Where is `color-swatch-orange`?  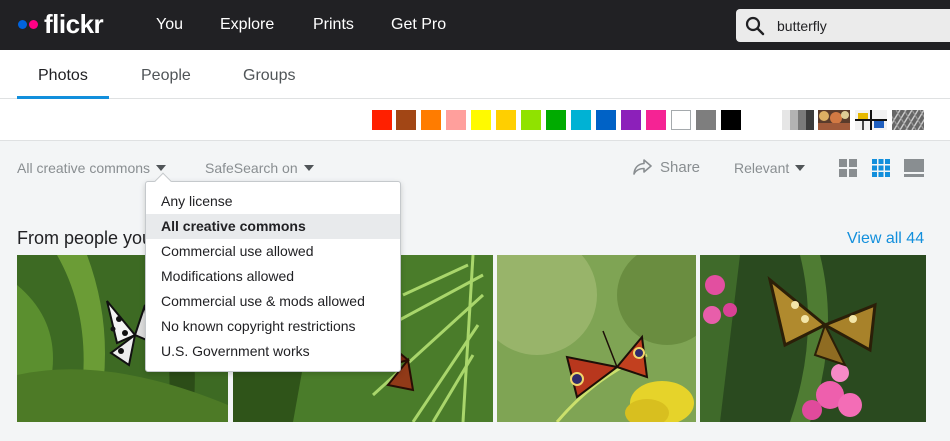 color-swatch-orange is located at coordinates (431, 120).